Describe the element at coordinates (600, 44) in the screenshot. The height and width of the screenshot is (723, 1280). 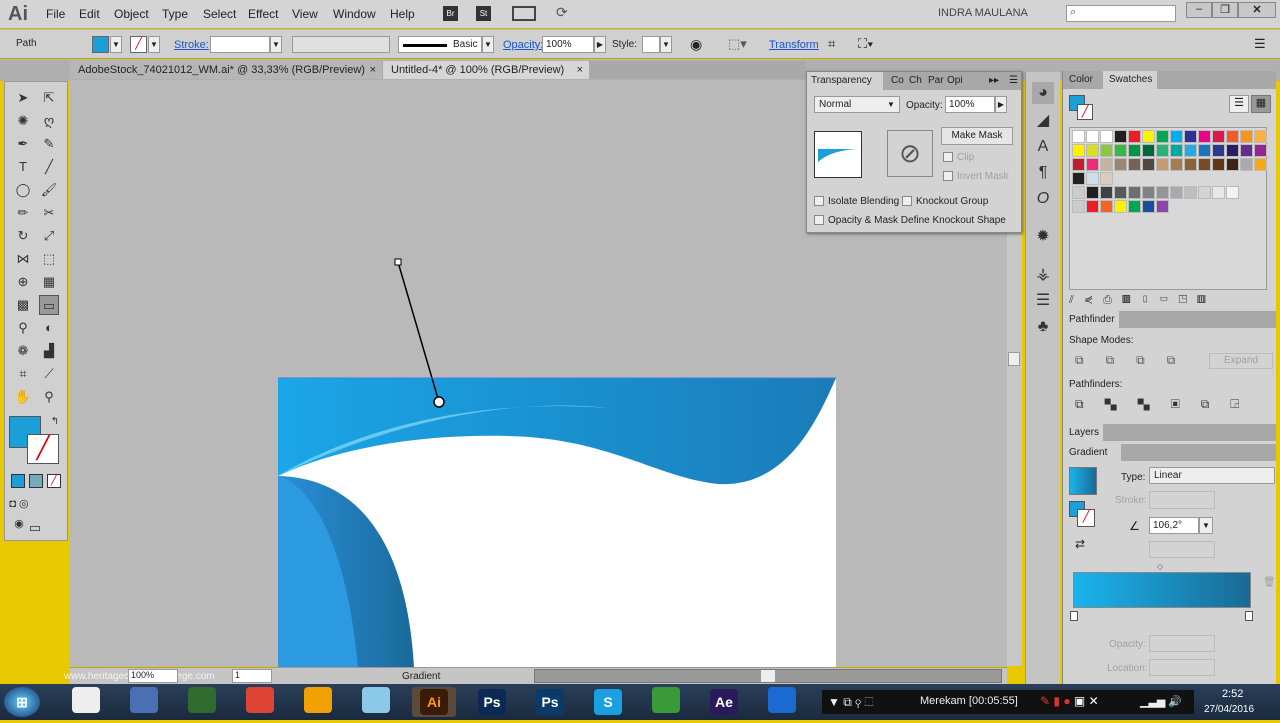
I see `opacity-arrow: ▶` at that location.